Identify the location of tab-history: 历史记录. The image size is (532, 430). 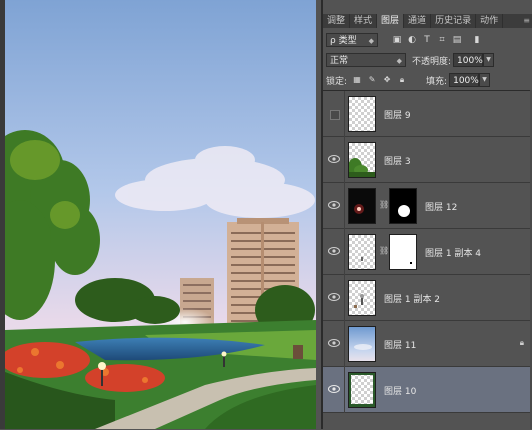
(454, 21).